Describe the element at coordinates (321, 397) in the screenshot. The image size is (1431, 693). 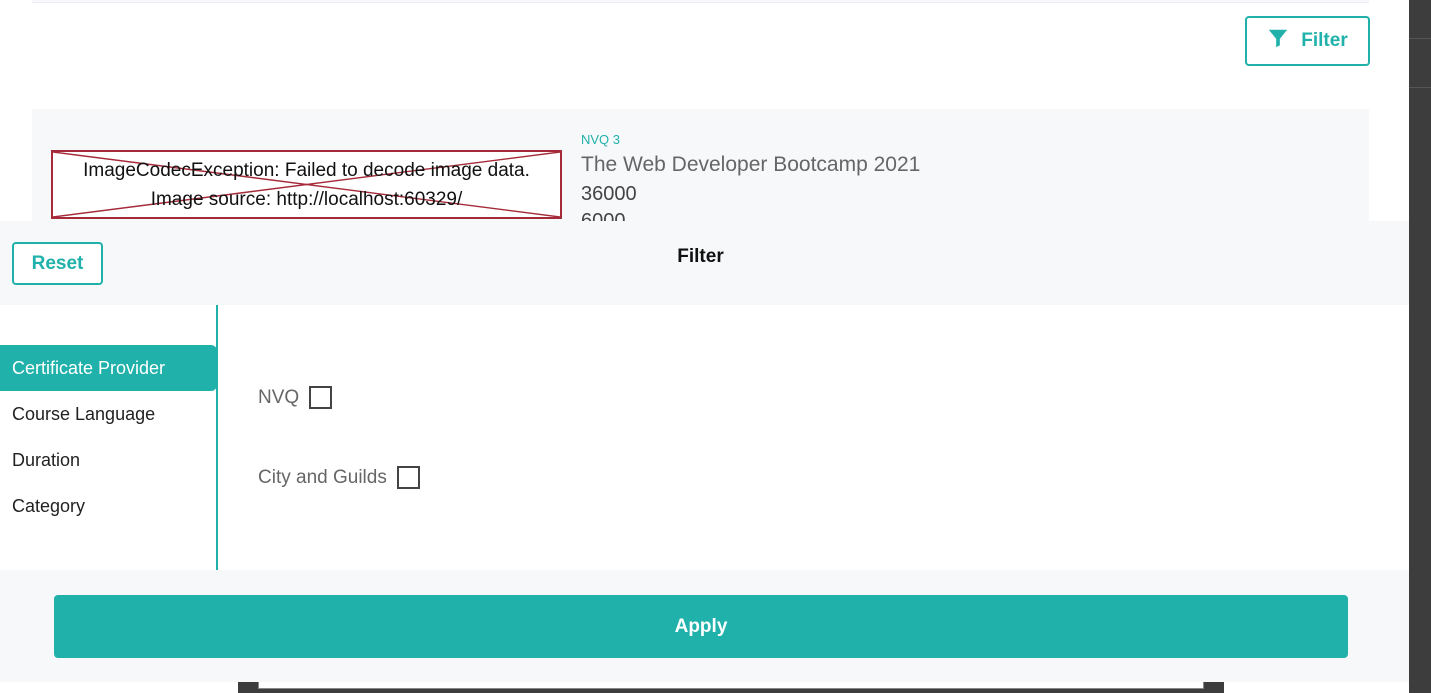
I see `nvq-checkbox` at that location.